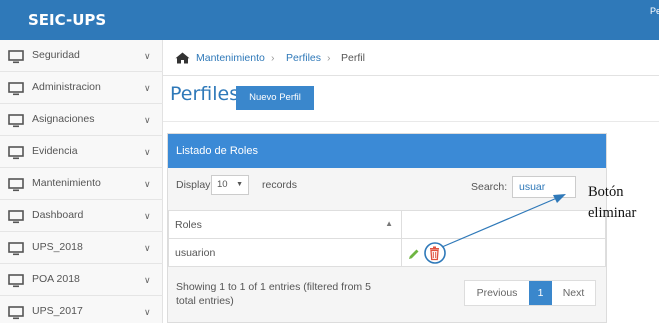  Describe the element at coordinates (573, 293) in the screenshot. I see `next-page-button: Next` at that location.